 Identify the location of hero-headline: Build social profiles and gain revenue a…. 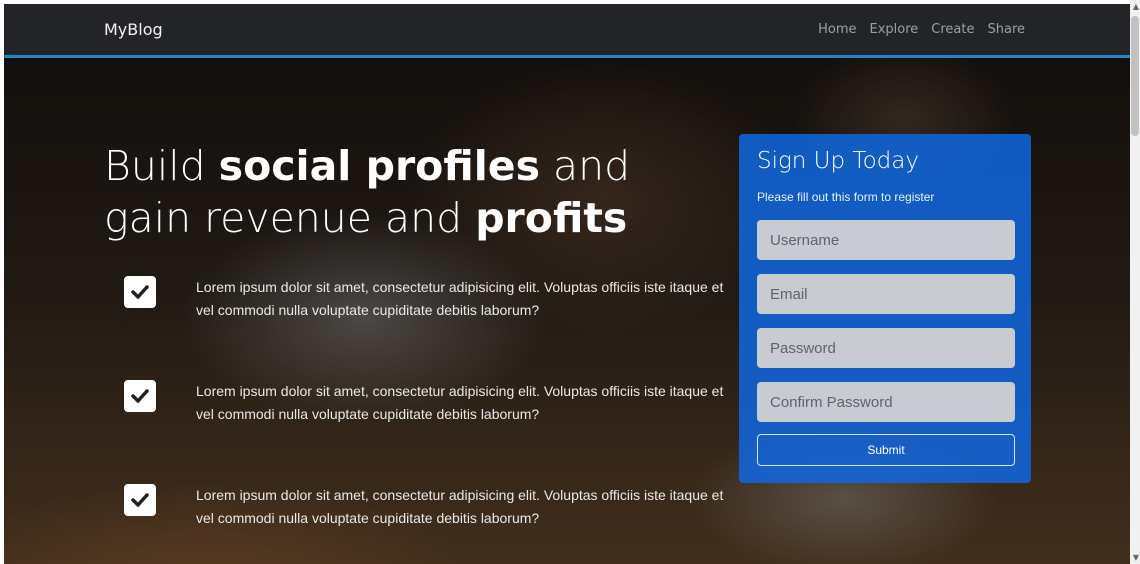
(414, 192).